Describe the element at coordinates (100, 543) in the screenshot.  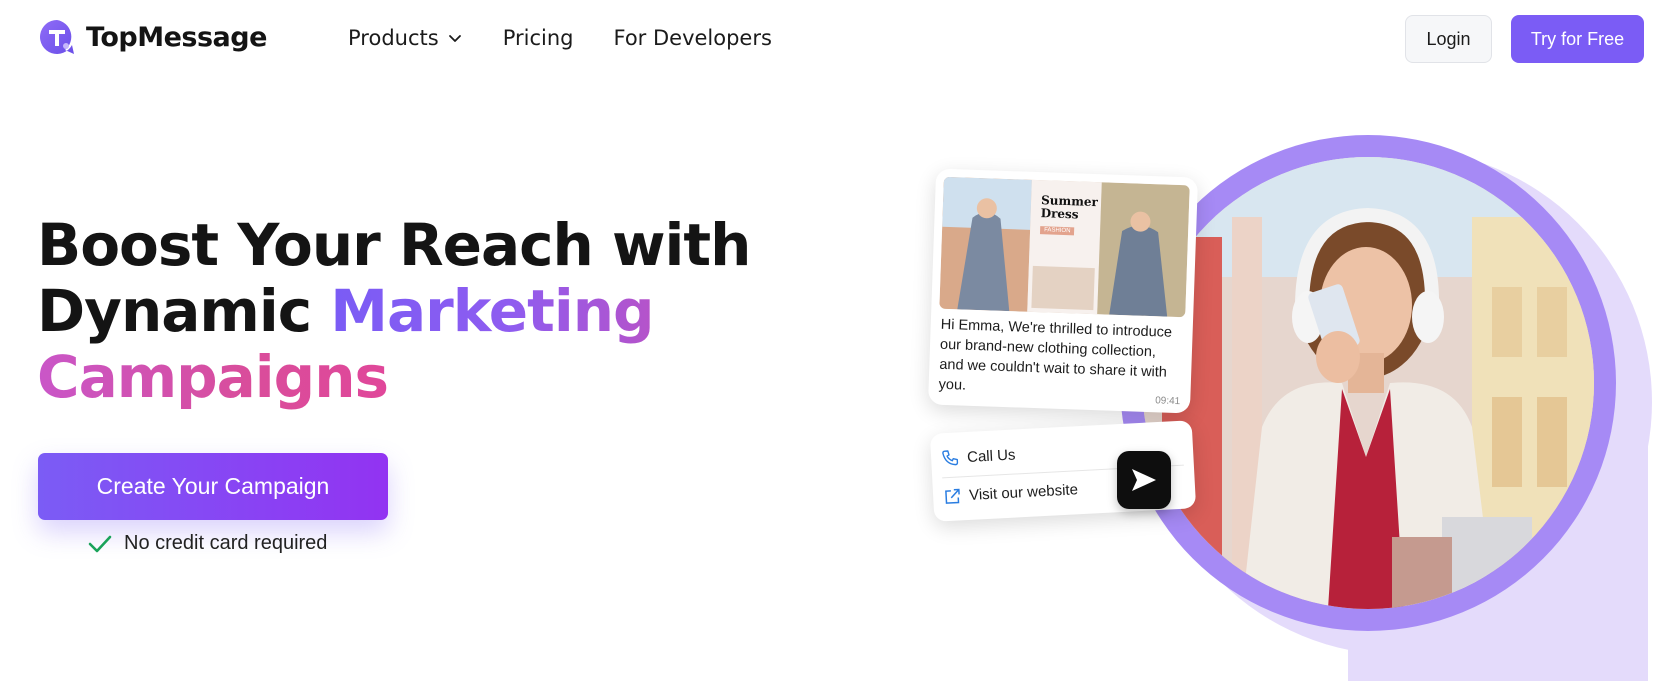
I see `check-icon` at that location.